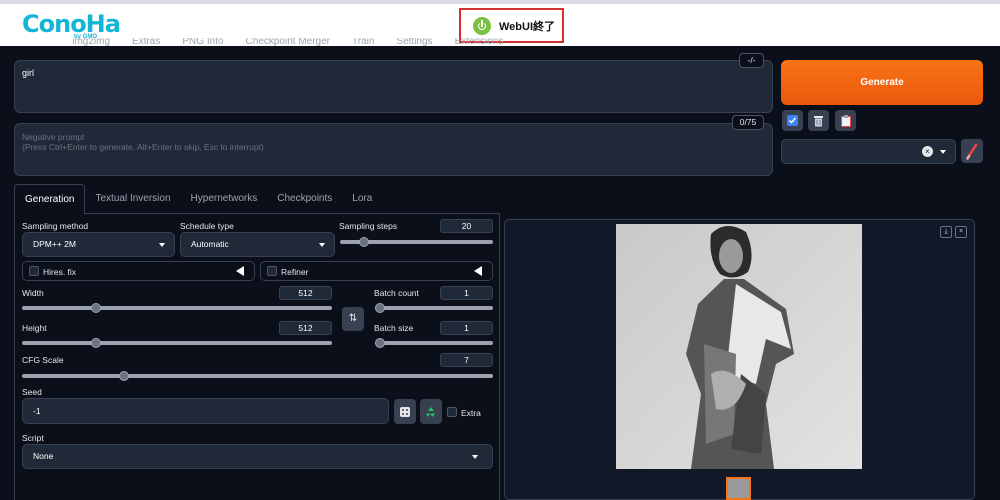 The height and width of the screenshot is (500, 1000). What do you see at coordinates (527, 26) in the screenshot?
I see `webui-exit-label: WebUI終了` at bounding box center [527, 26].